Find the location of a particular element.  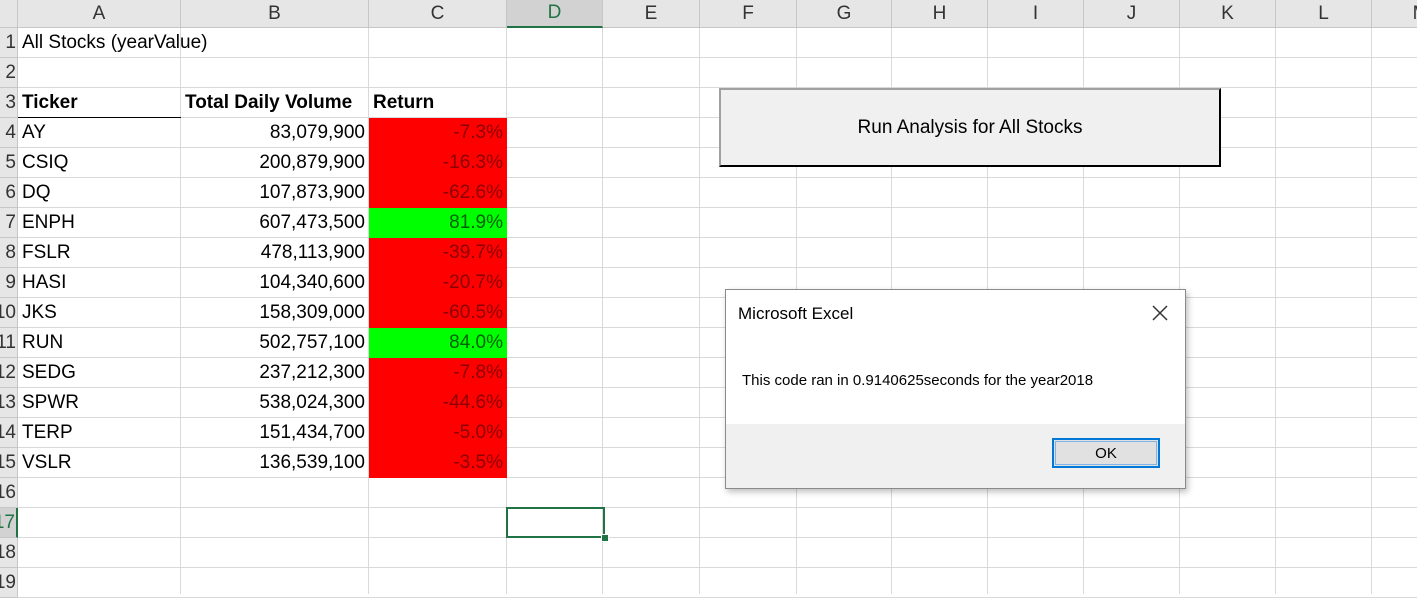

run-analysis-button: Run Analysis for All Stocks is located at coordinates (970, 127).